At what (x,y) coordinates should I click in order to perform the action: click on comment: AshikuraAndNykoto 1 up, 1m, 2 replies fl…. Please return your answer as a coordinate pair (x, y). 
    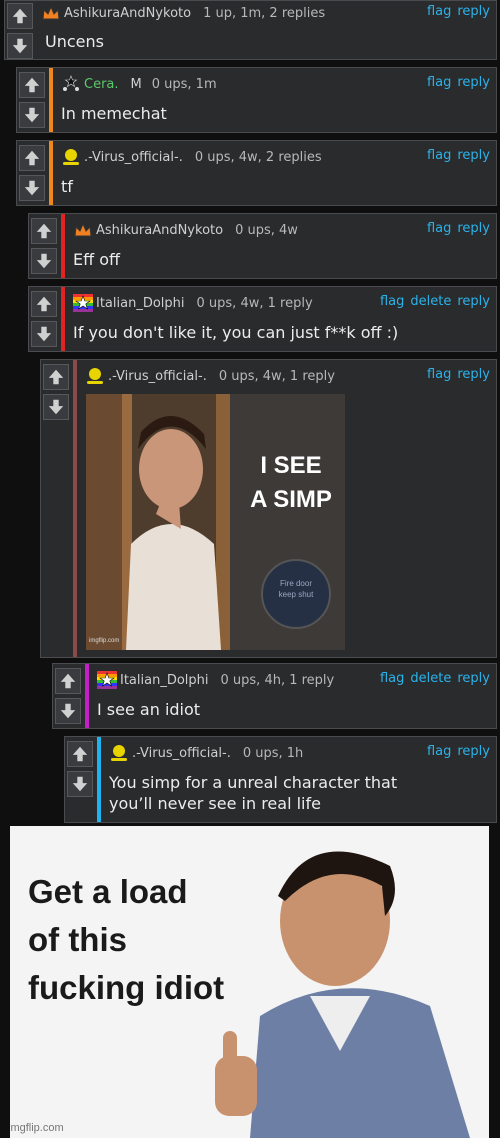
    Looking at the image, I should click on (250, 30).